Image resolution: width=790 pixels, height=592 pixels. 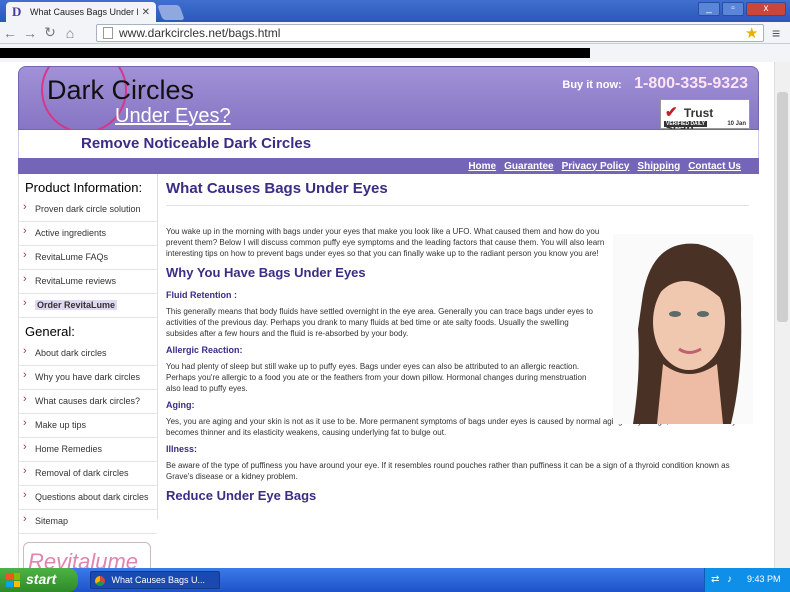 I want to click on trust-scan-badge: ✔ Trust Scan VERIFIED DAILY 10 Jan, so click(x=705, y=114).